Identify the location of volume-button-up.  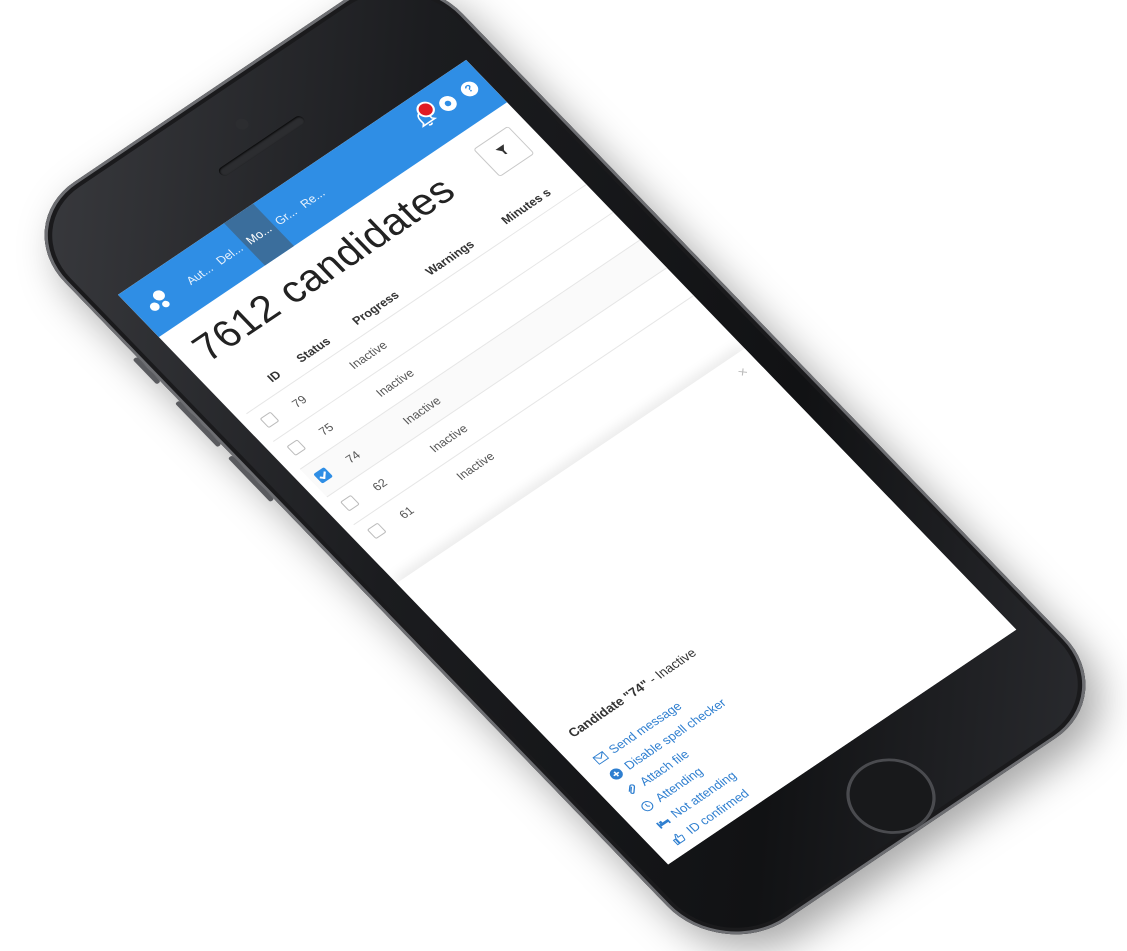
(146, 370).